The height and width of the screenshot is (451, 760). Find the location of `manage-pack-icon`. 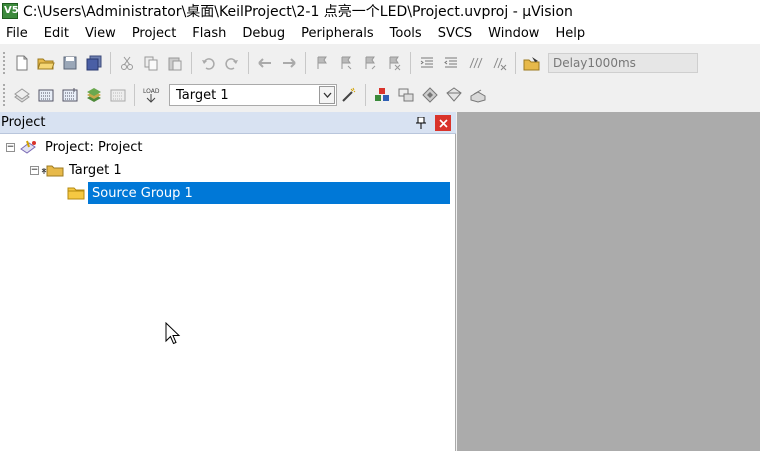

manage-pack-icon is located at coordinates (454, 95).